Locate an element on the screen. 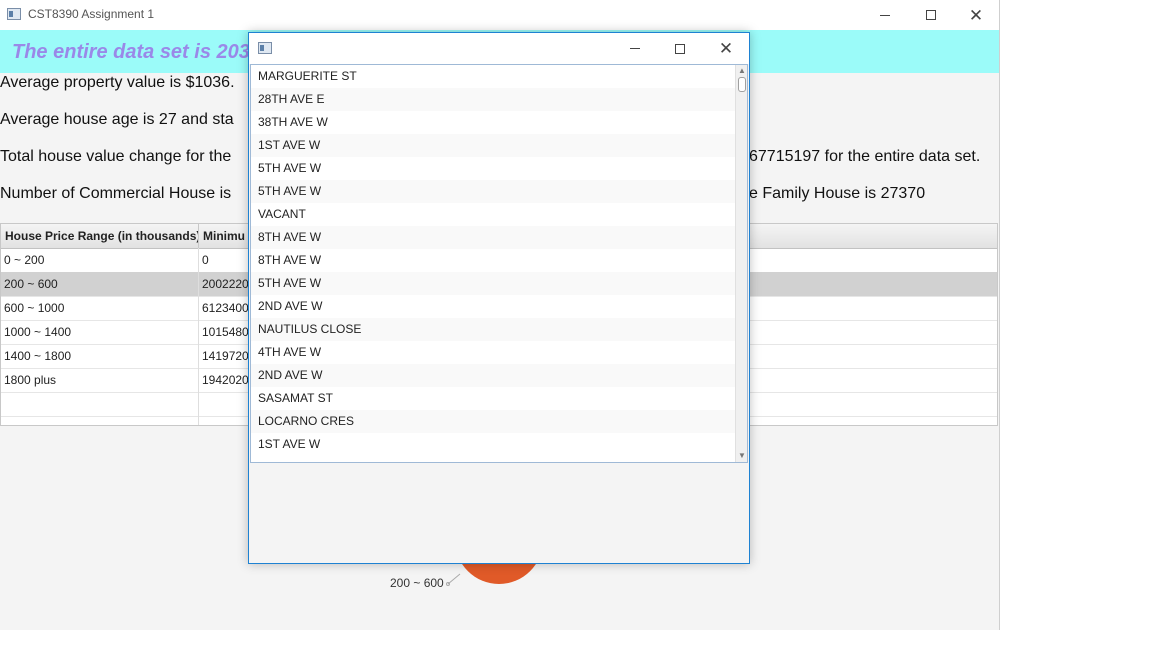  scroll-thumb is located at coordinates (742, 84).